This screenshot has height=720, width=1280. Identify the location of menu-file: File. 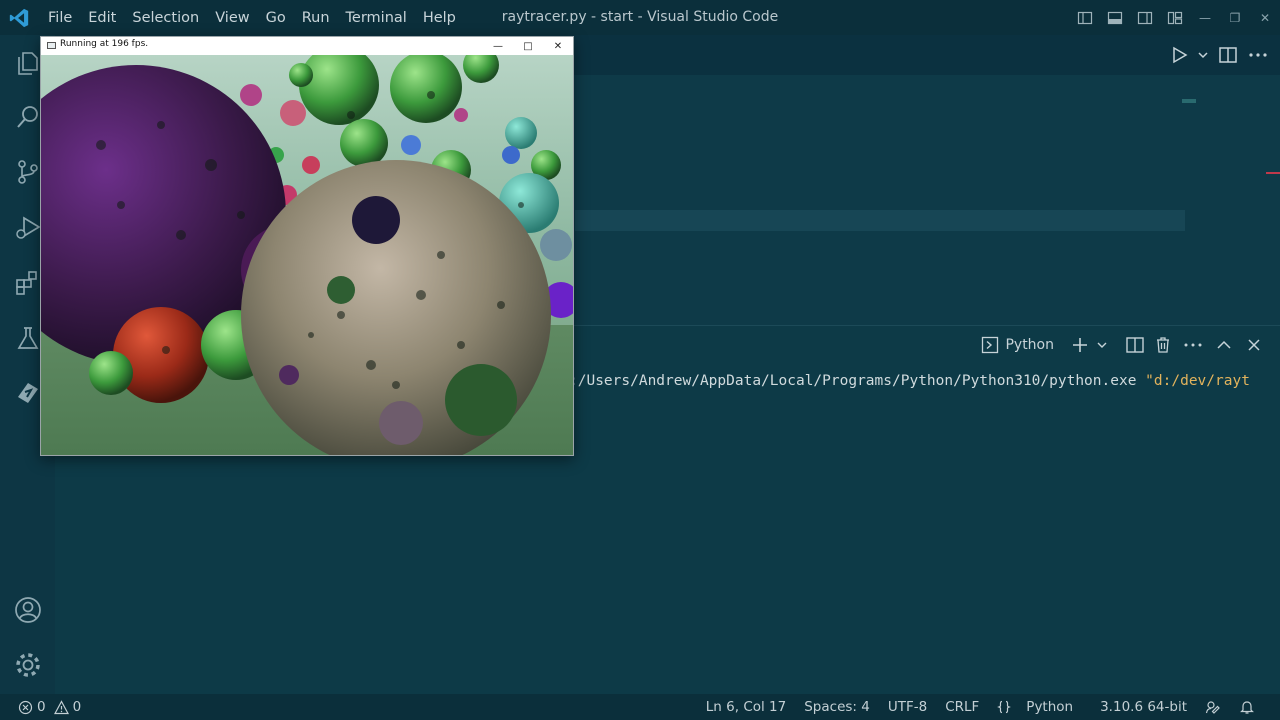
(60, 18).